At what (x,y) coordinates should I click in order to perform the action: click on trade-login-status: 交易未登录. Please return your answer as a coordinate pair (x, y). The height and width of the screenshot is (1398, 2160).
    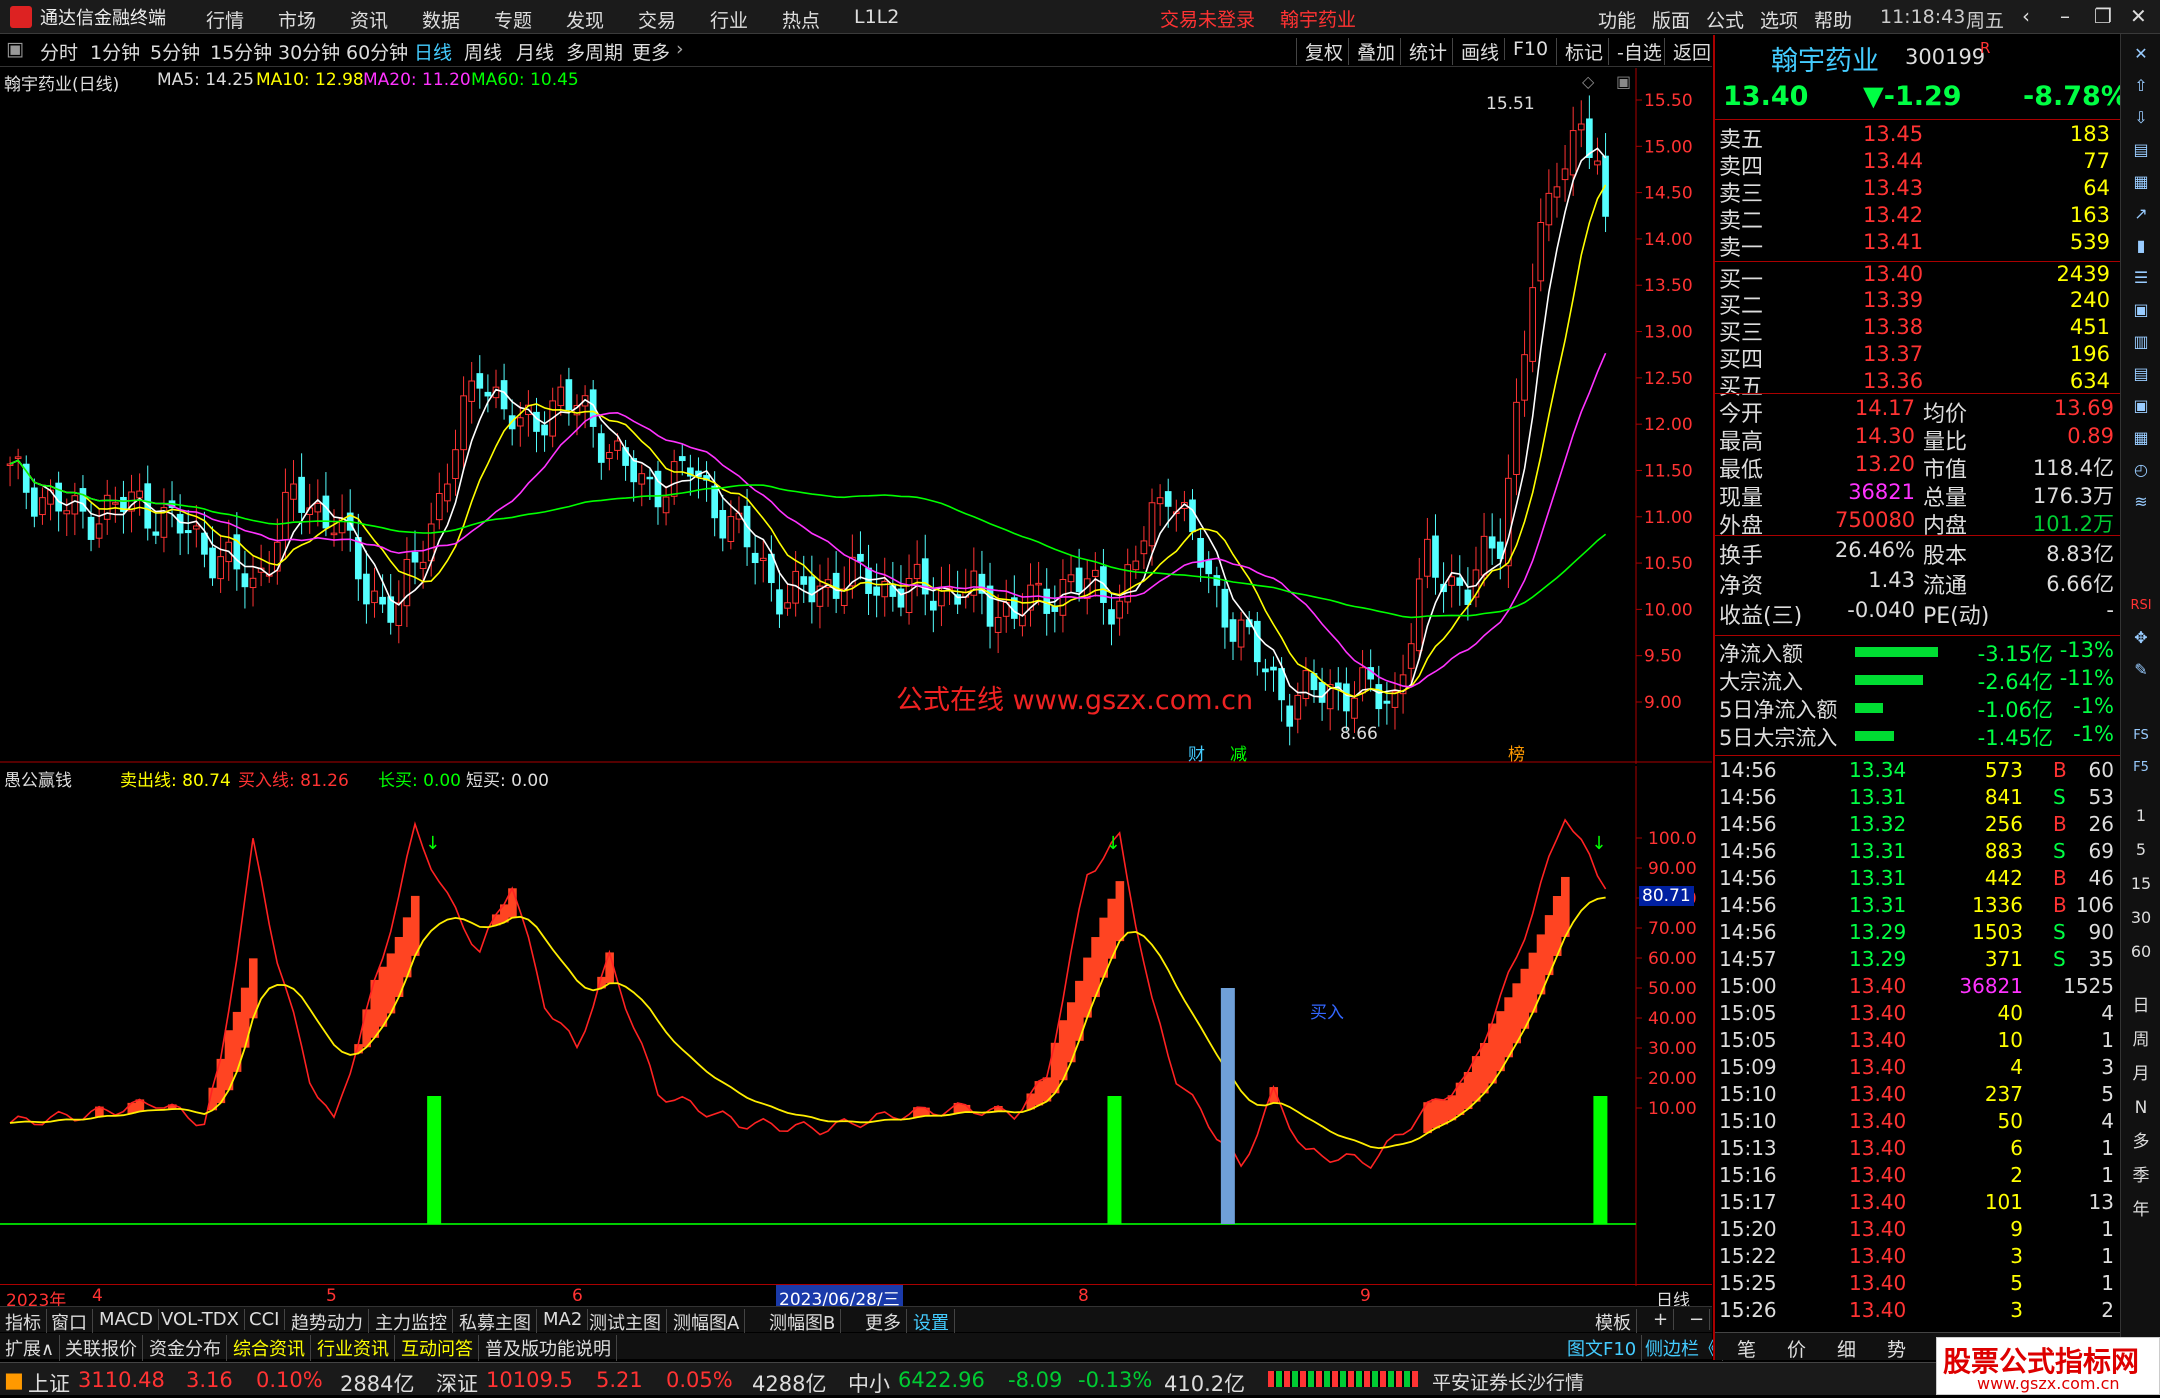
    Looking at the image, I should click on (1207, 18).